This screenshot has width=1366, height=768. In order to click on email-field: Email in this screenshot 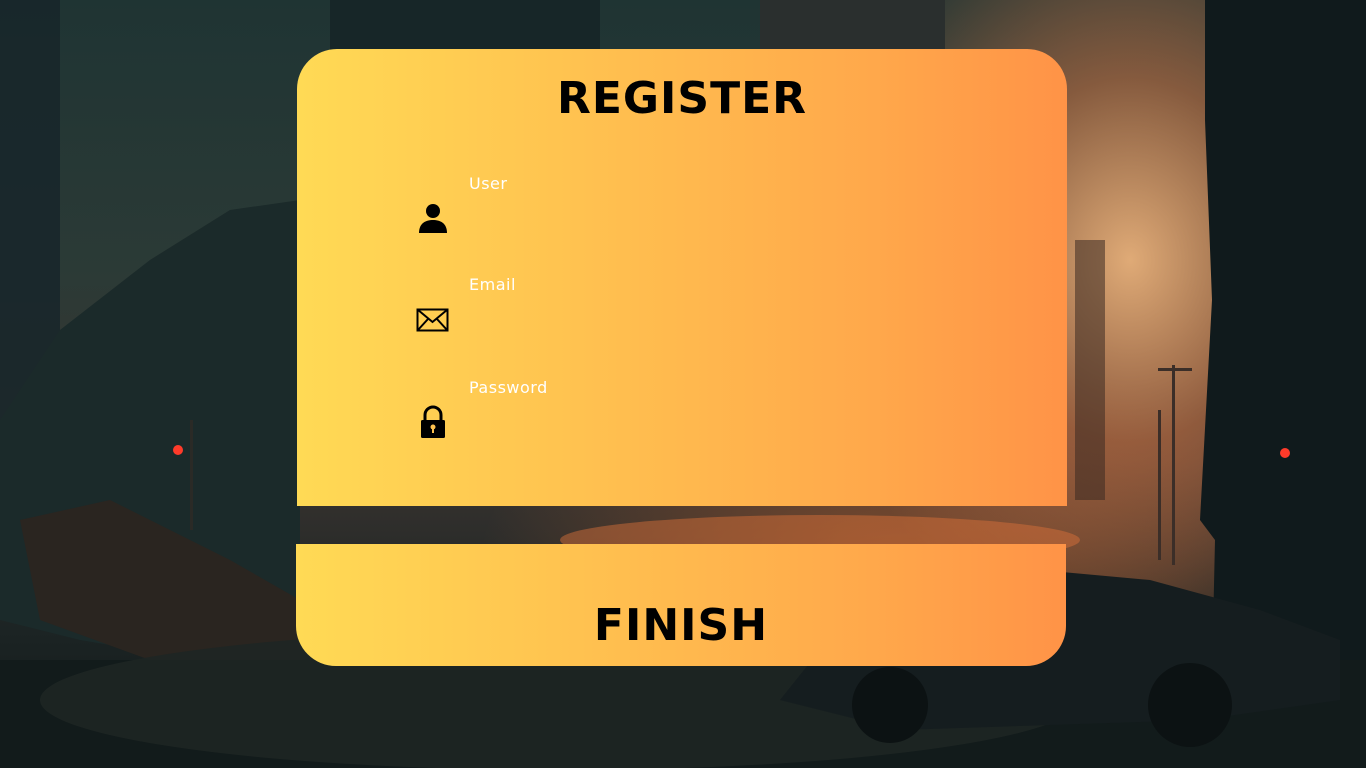, I will do `click(695, 310)`.